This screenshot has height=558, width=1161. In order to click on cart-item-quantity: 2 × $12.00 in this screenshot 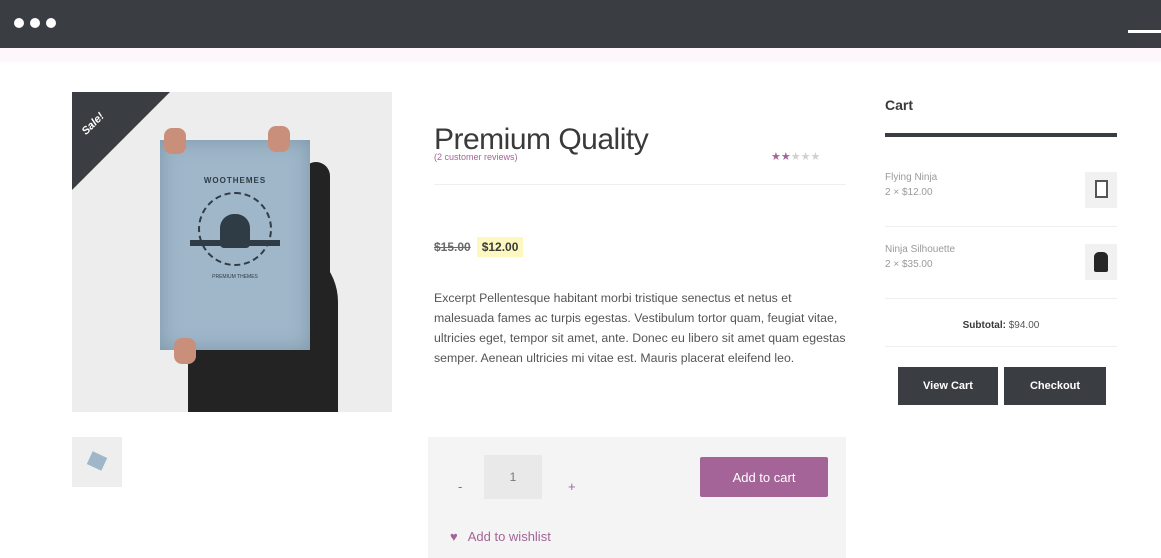, I will do `click(909, 192)`.